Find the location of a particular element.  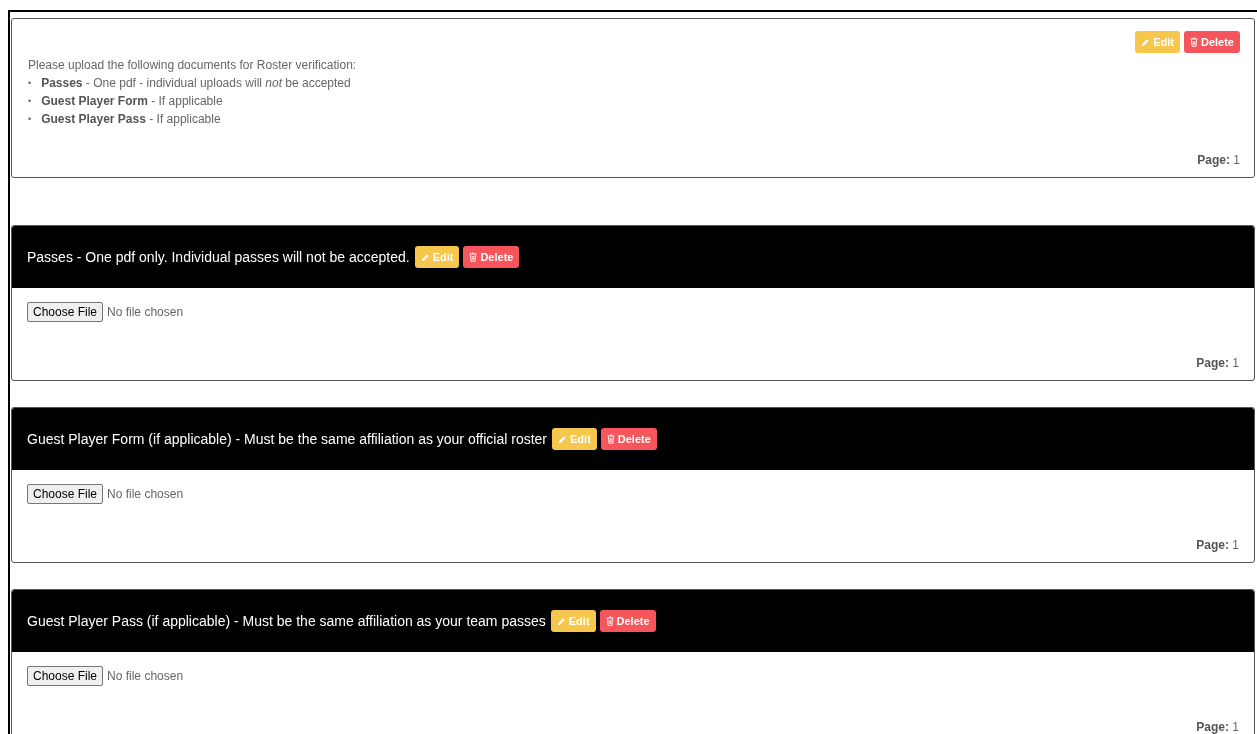

document-list-item: Passes - One pdf - individual uploads will not be accepted is located at coordinates (196, 83).